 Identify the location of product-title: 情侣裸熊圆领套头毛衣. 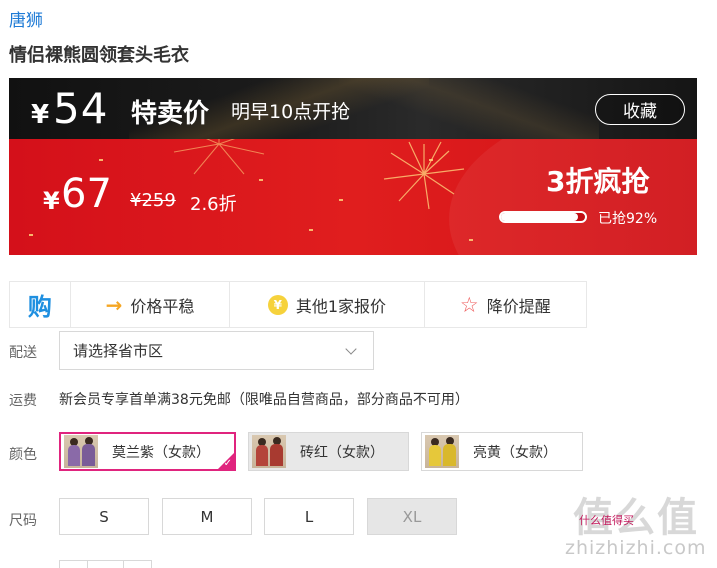
(99, 55).